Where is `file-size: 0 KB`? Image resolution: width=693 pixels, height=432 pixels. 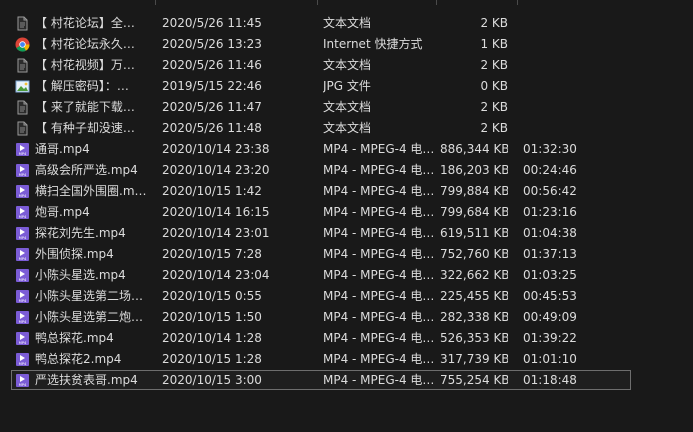
file-size: 0 KB is located at coordinates (494, 86).